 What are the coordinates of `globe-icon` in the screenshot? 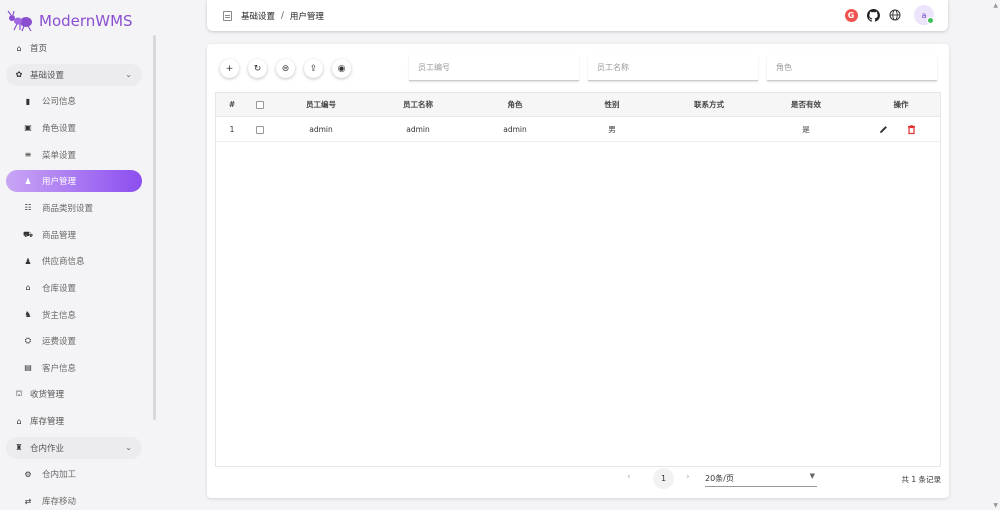 It's located at (895, 15).